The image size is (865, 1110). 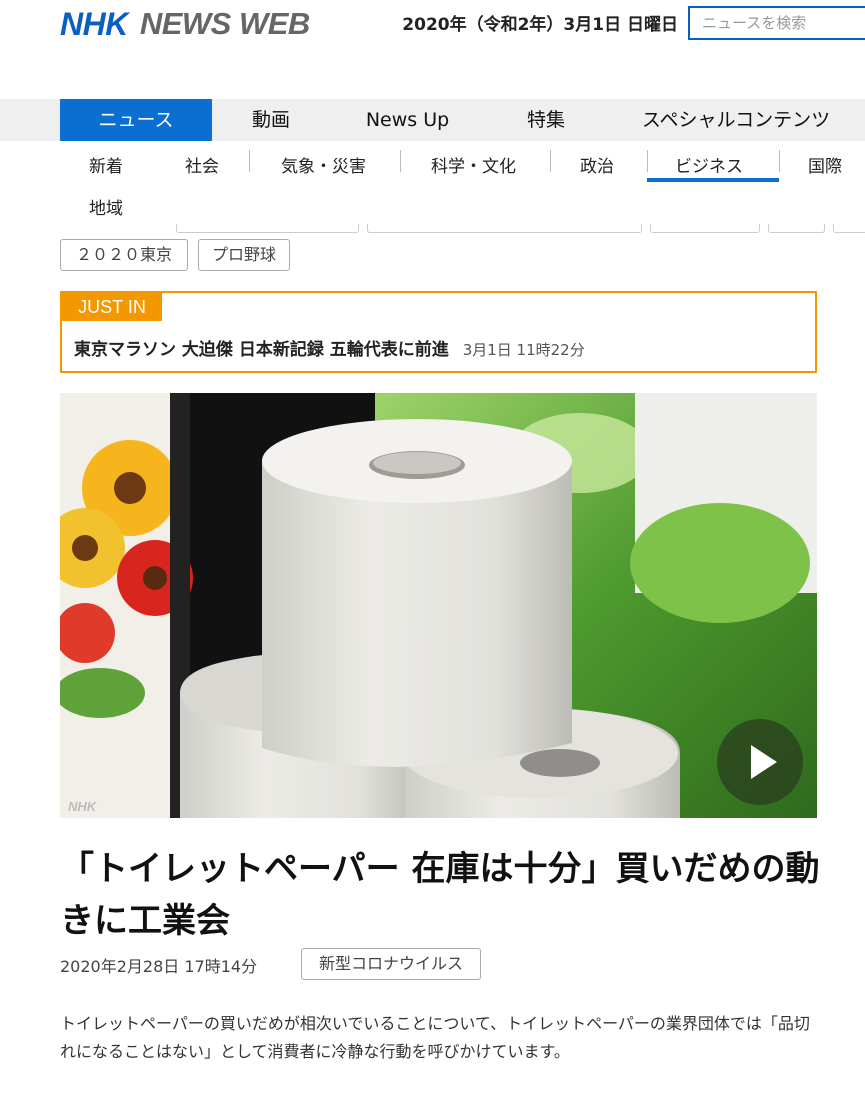 What do you see at coordinates (94, 23) in the screenshot?
I see `logo-nhk: NHK` at bounding box center [94, 23].